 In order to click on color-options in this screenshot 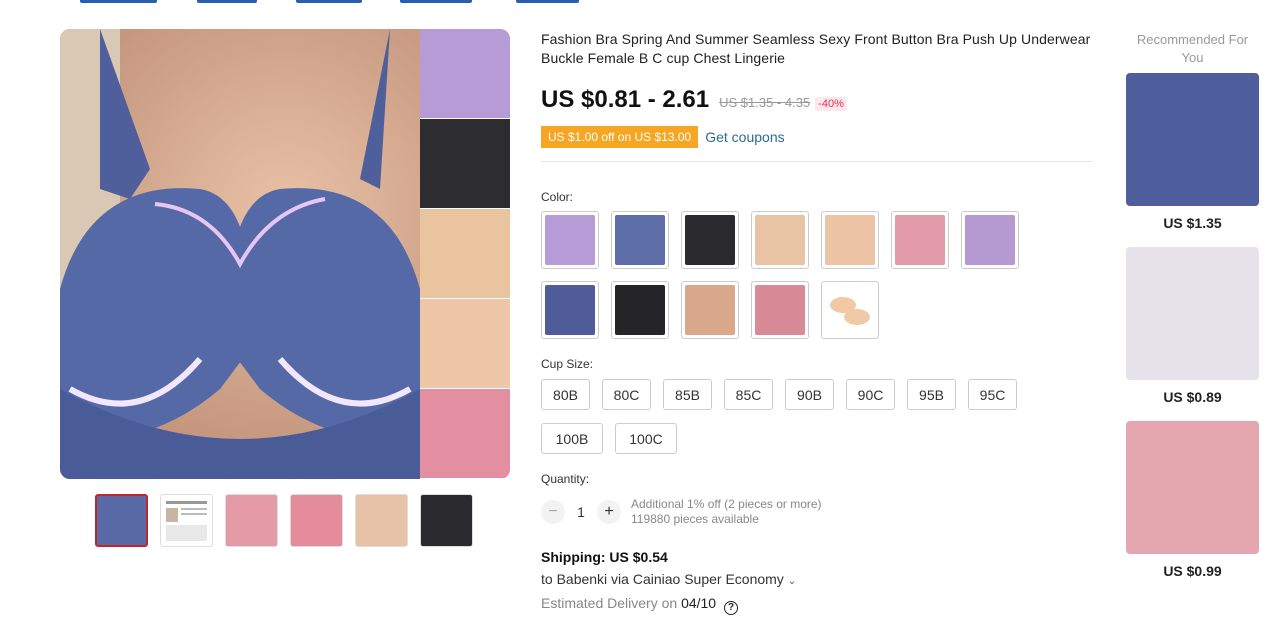, I will do `click(791, 275)`.